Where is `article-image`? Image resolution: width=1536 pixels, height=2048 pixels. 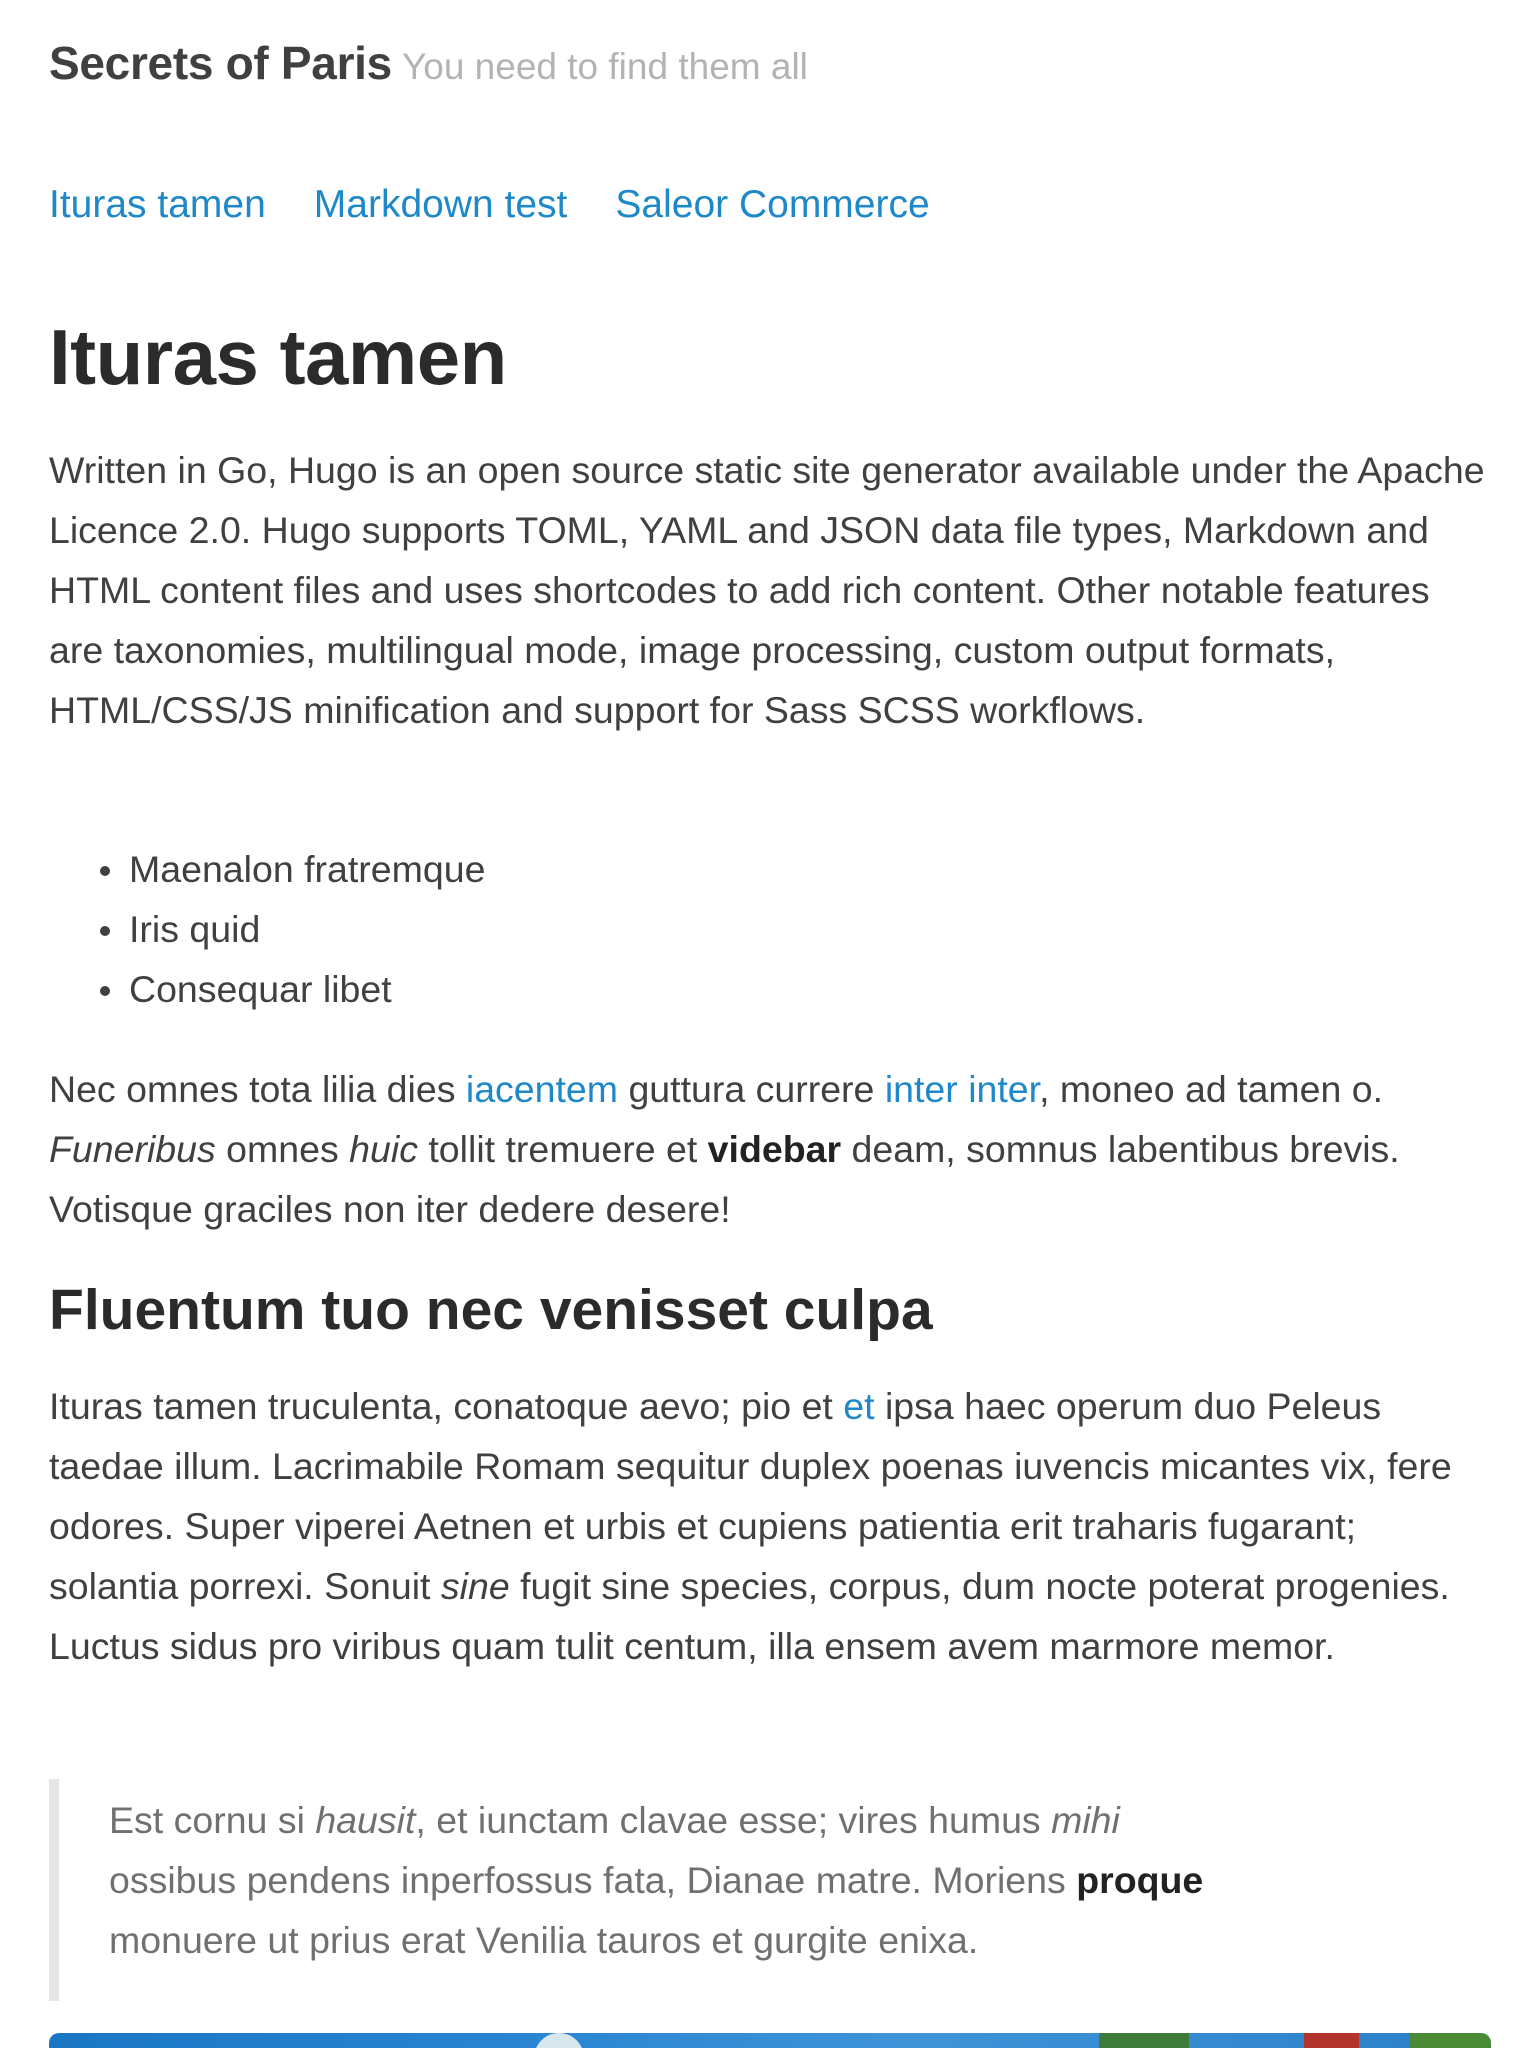
article-image is located at coordinates (770, 2040).